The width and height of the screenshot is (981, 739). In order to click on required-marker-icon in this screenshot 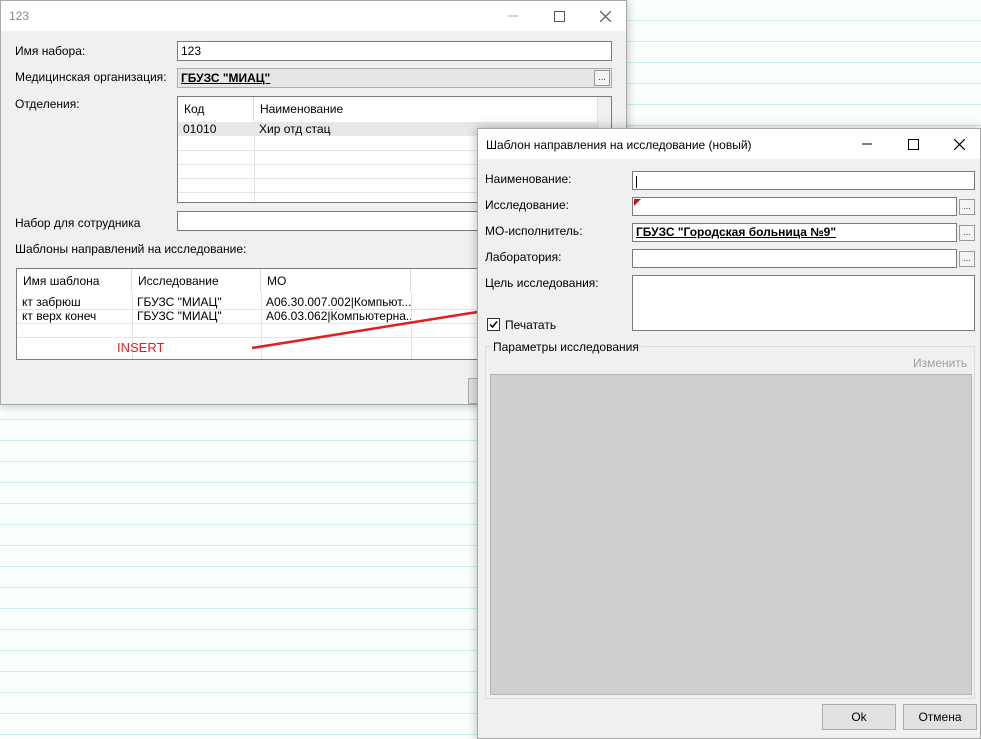, I will do `click(637, 202)`.